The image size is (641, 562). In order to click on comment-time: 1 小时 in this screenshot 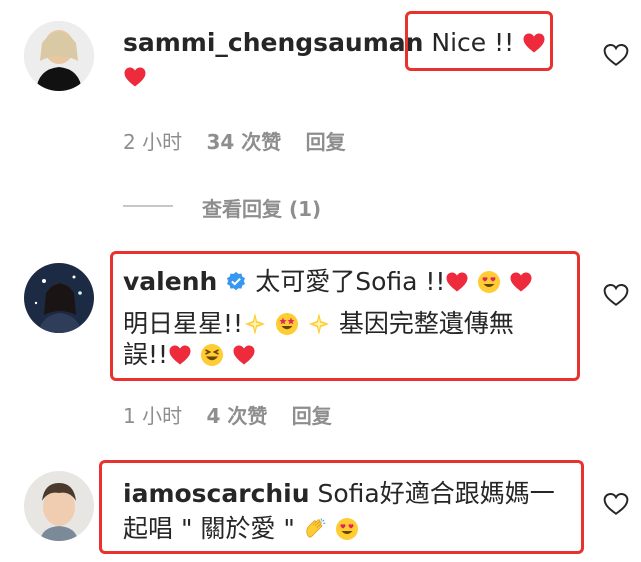, I will do `click(153, 416)`.